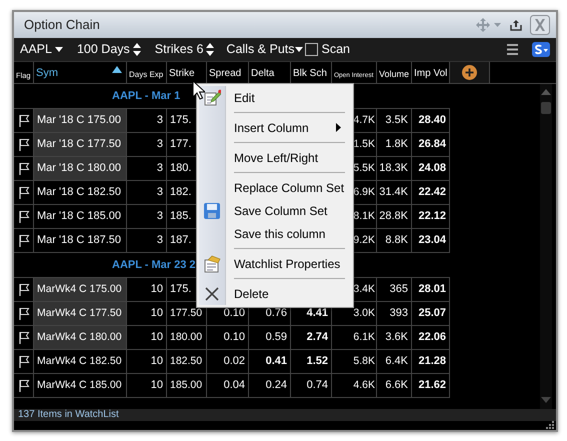 The height and width of the screenshot is (441, 567). I want to click on table-cell: 5.8K, so click(354, 362).